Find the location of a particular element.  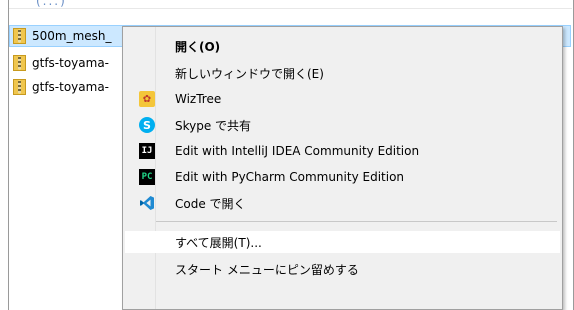

skype-icon: S is located at coordinates (147, 125).